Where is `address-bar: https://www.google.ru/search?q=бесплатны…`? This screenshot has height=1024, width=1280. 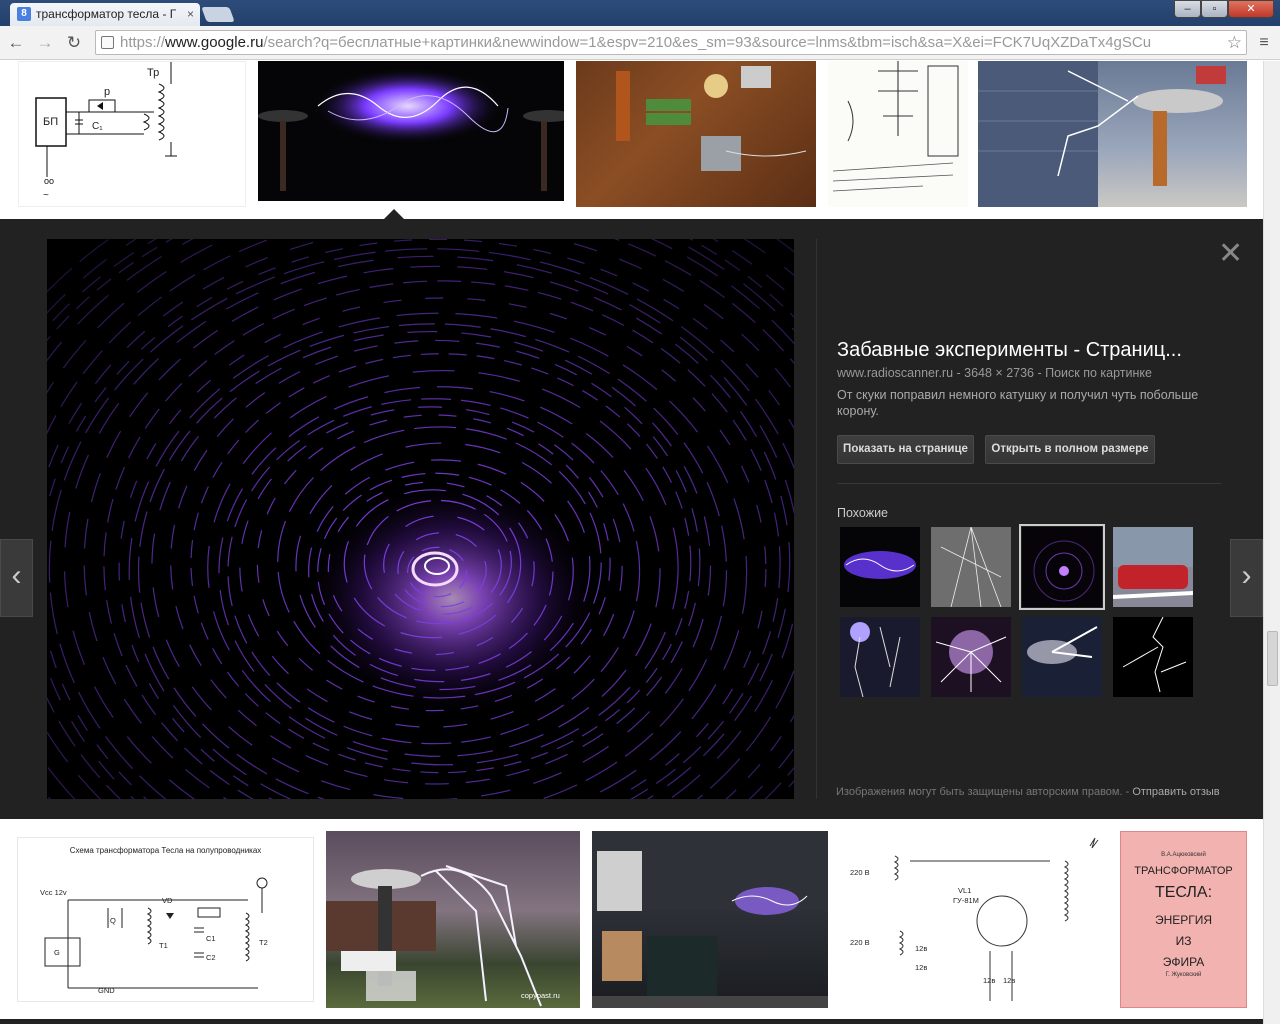
address-bar: https://www.google.ru/search?q=бесплатны… is located at coordinates (671, 42).